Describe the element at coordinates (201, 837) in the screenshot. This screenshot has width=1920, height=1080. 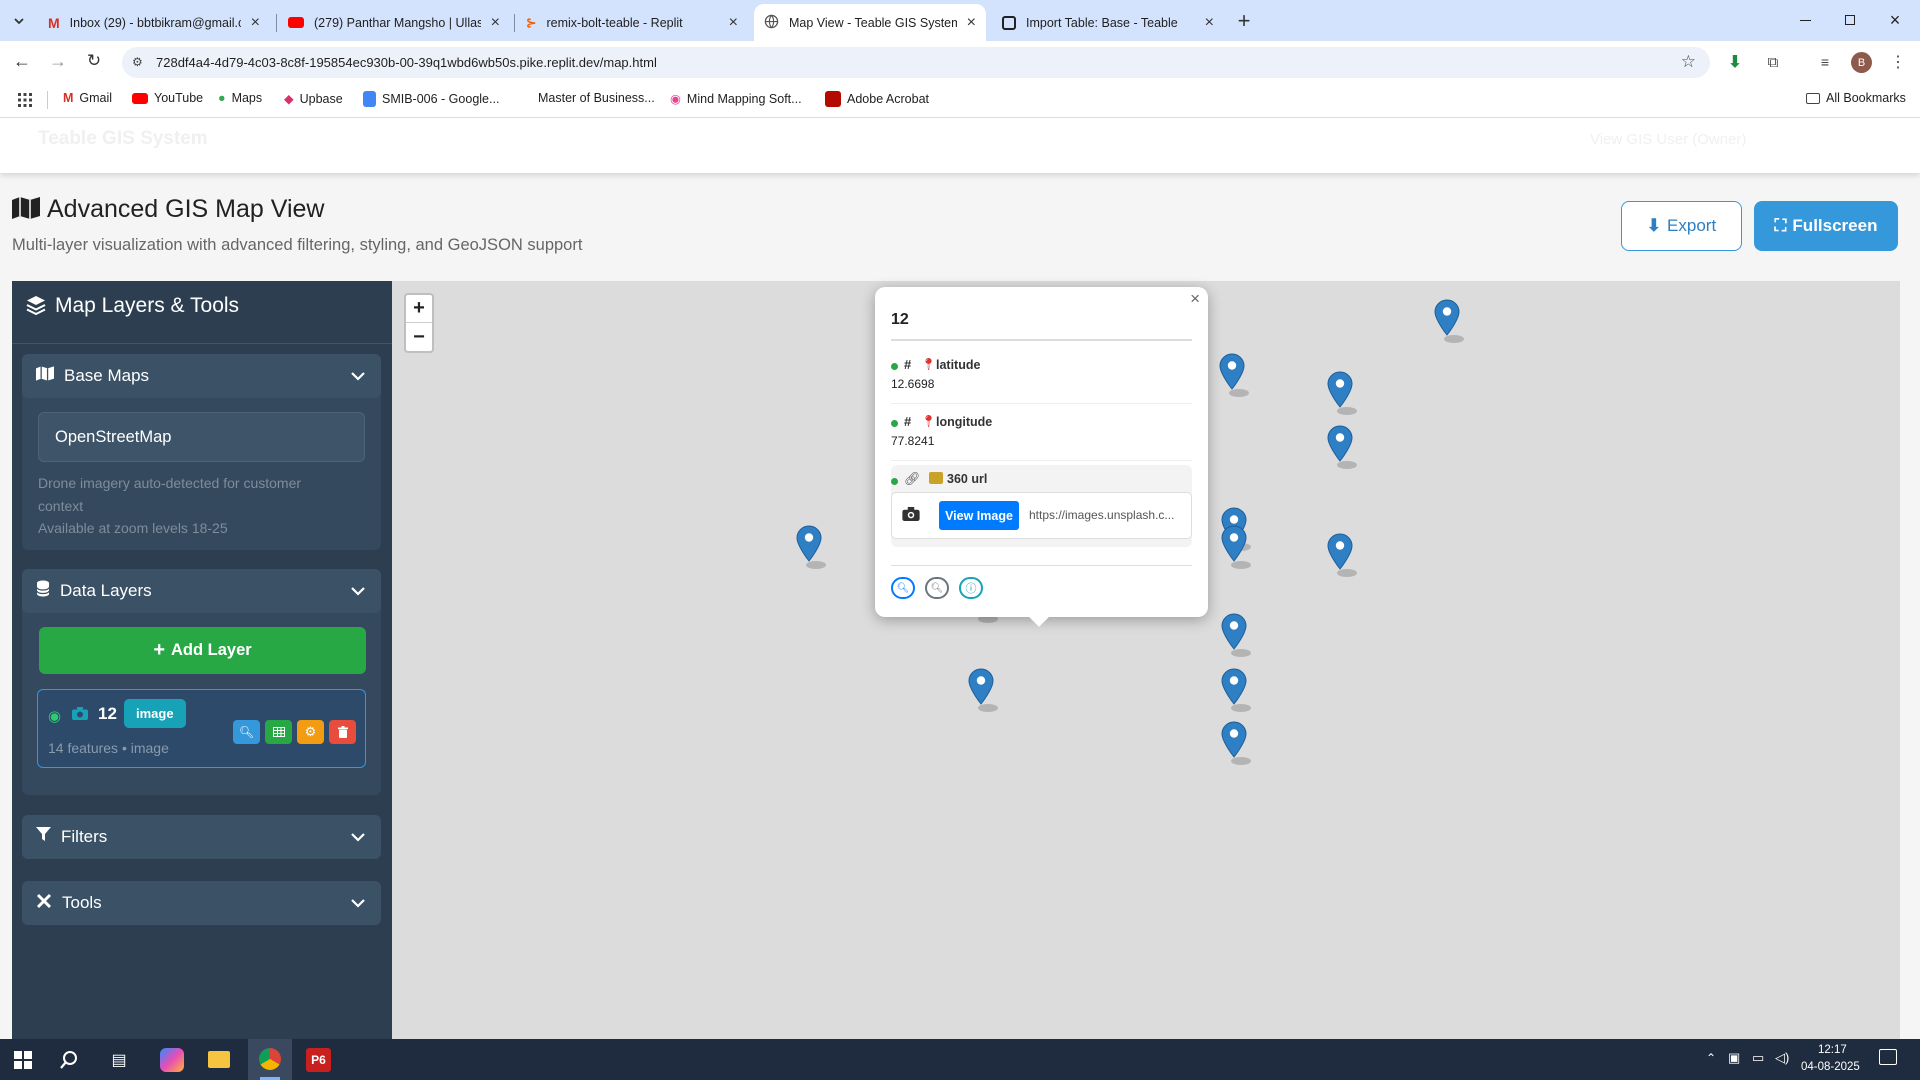
I see `filters-header: Filters` at that location.